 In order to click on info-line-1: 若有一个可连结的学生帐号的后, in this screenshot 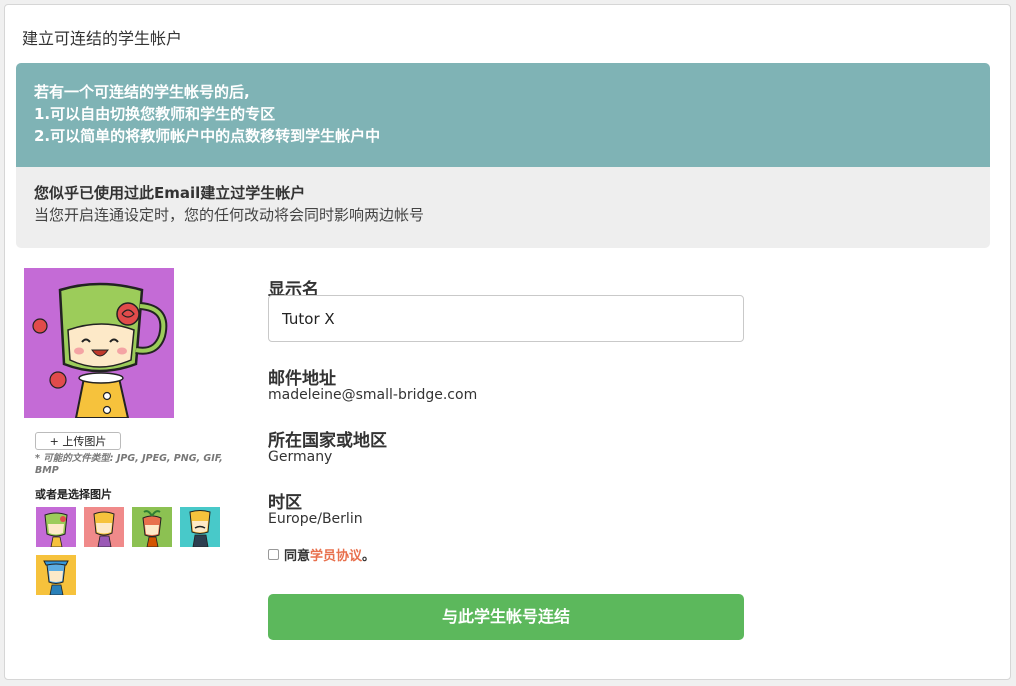, I will do `click(142, 92)`.